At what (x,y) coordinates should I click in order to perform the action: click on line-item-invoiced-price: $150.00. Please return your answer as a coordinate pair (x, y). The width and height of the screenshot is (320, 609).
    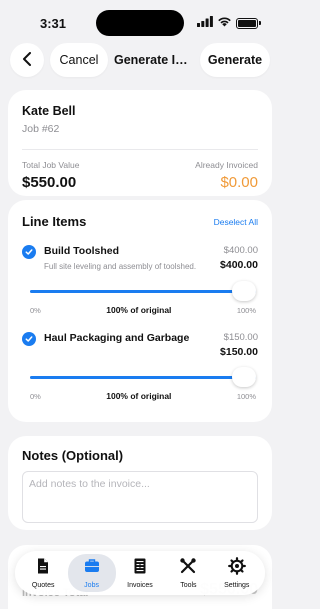
    Looking at the image, I should click on (239, 352).